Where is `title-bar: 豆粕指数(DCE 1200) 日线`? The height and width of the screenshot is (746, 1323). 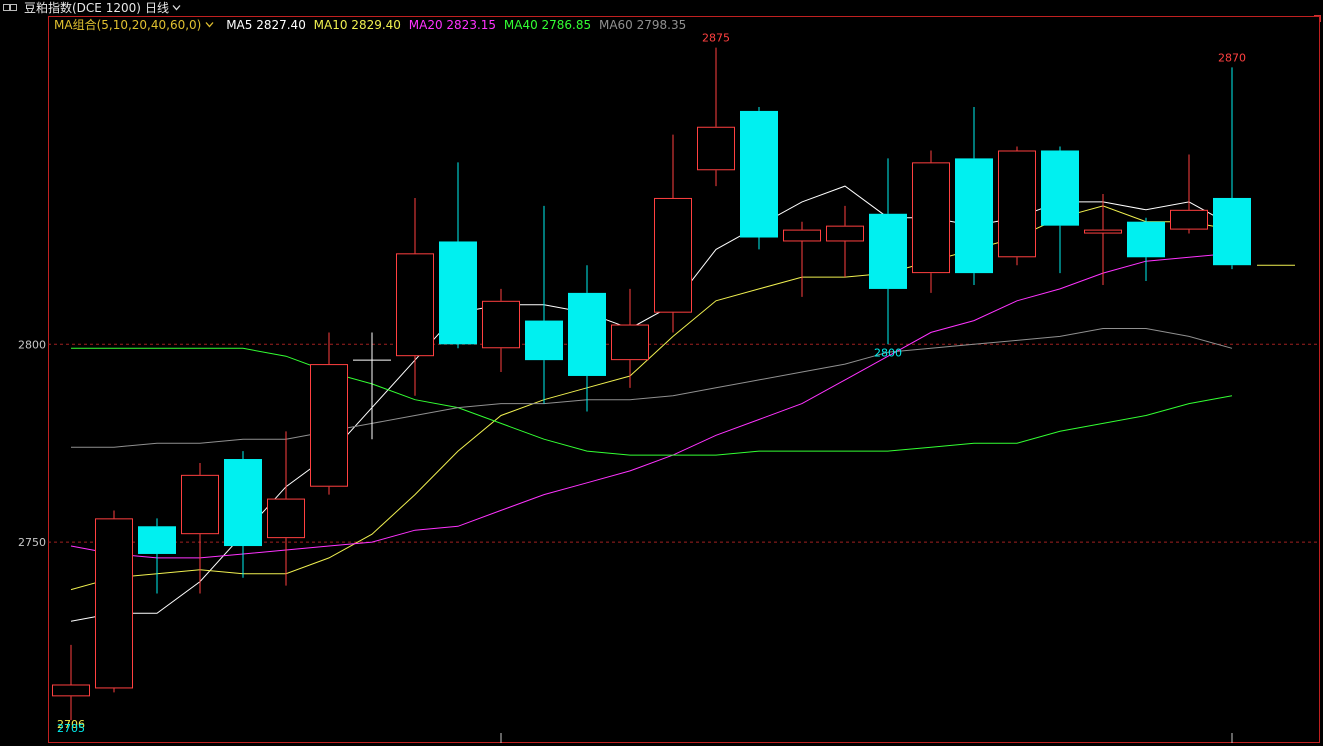
title-bar: 豆粕指数(DCE 1200) 日线 is located at coordinates (661, 8).